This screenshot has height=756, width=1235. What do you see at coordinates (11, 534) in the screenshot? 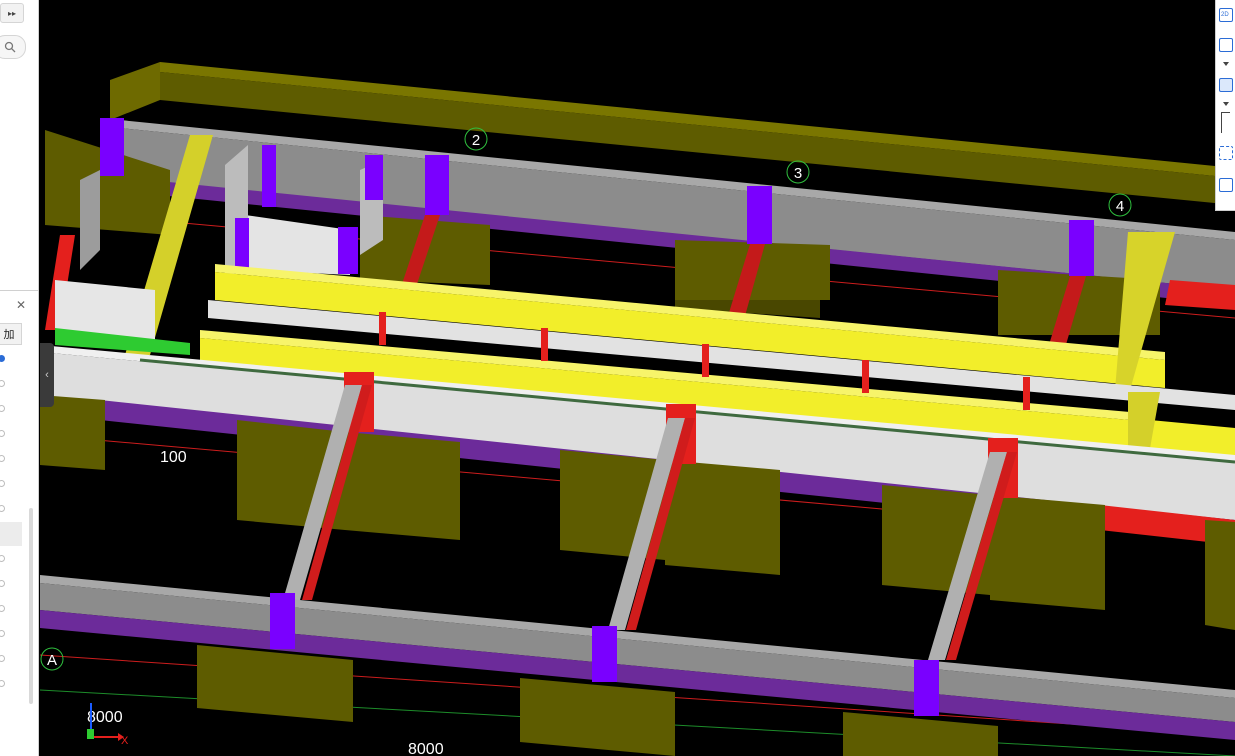
I see `list-selection-highlight` at bounding box center [11, 534].